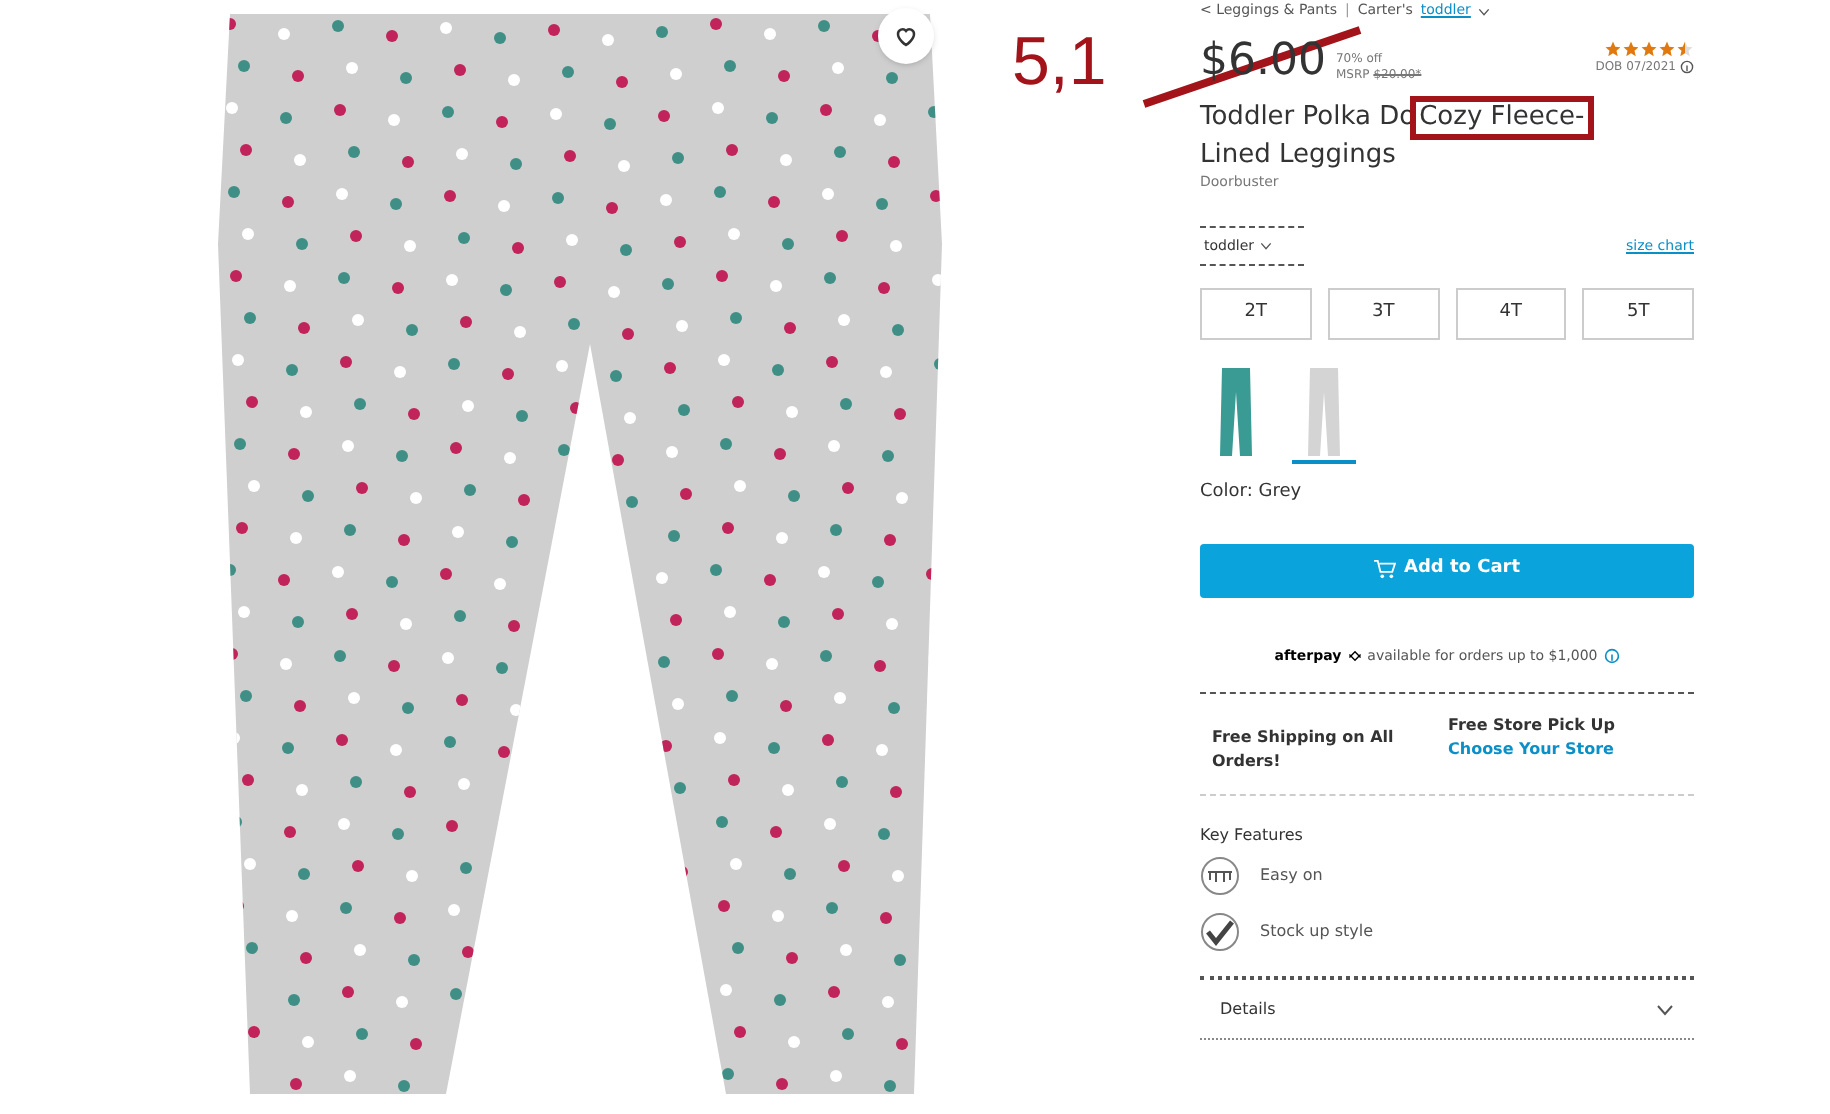  What do you see at coordinates (1502, 118) in the screenshot?
I see `highlight-box: Cozy Fleece-` at bounding box center [1502, 118].